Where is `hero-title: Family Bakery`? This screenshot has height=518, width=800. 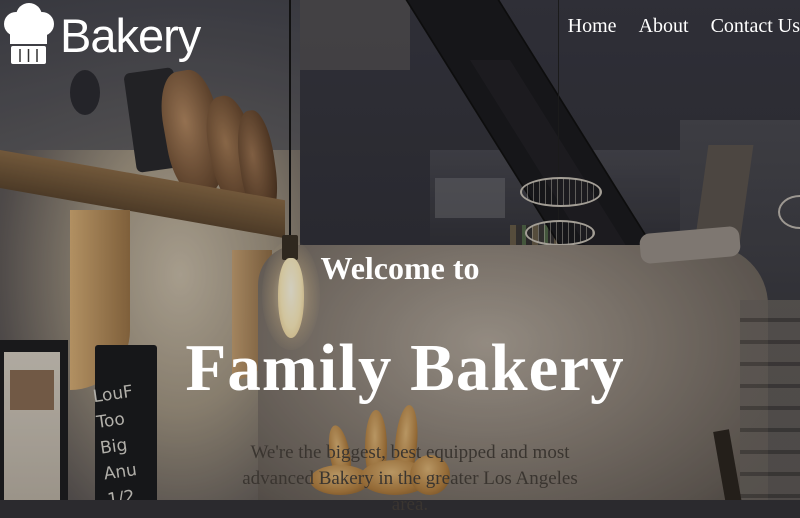
hero-title: Family Bakery is located at coordinates (405, 368).